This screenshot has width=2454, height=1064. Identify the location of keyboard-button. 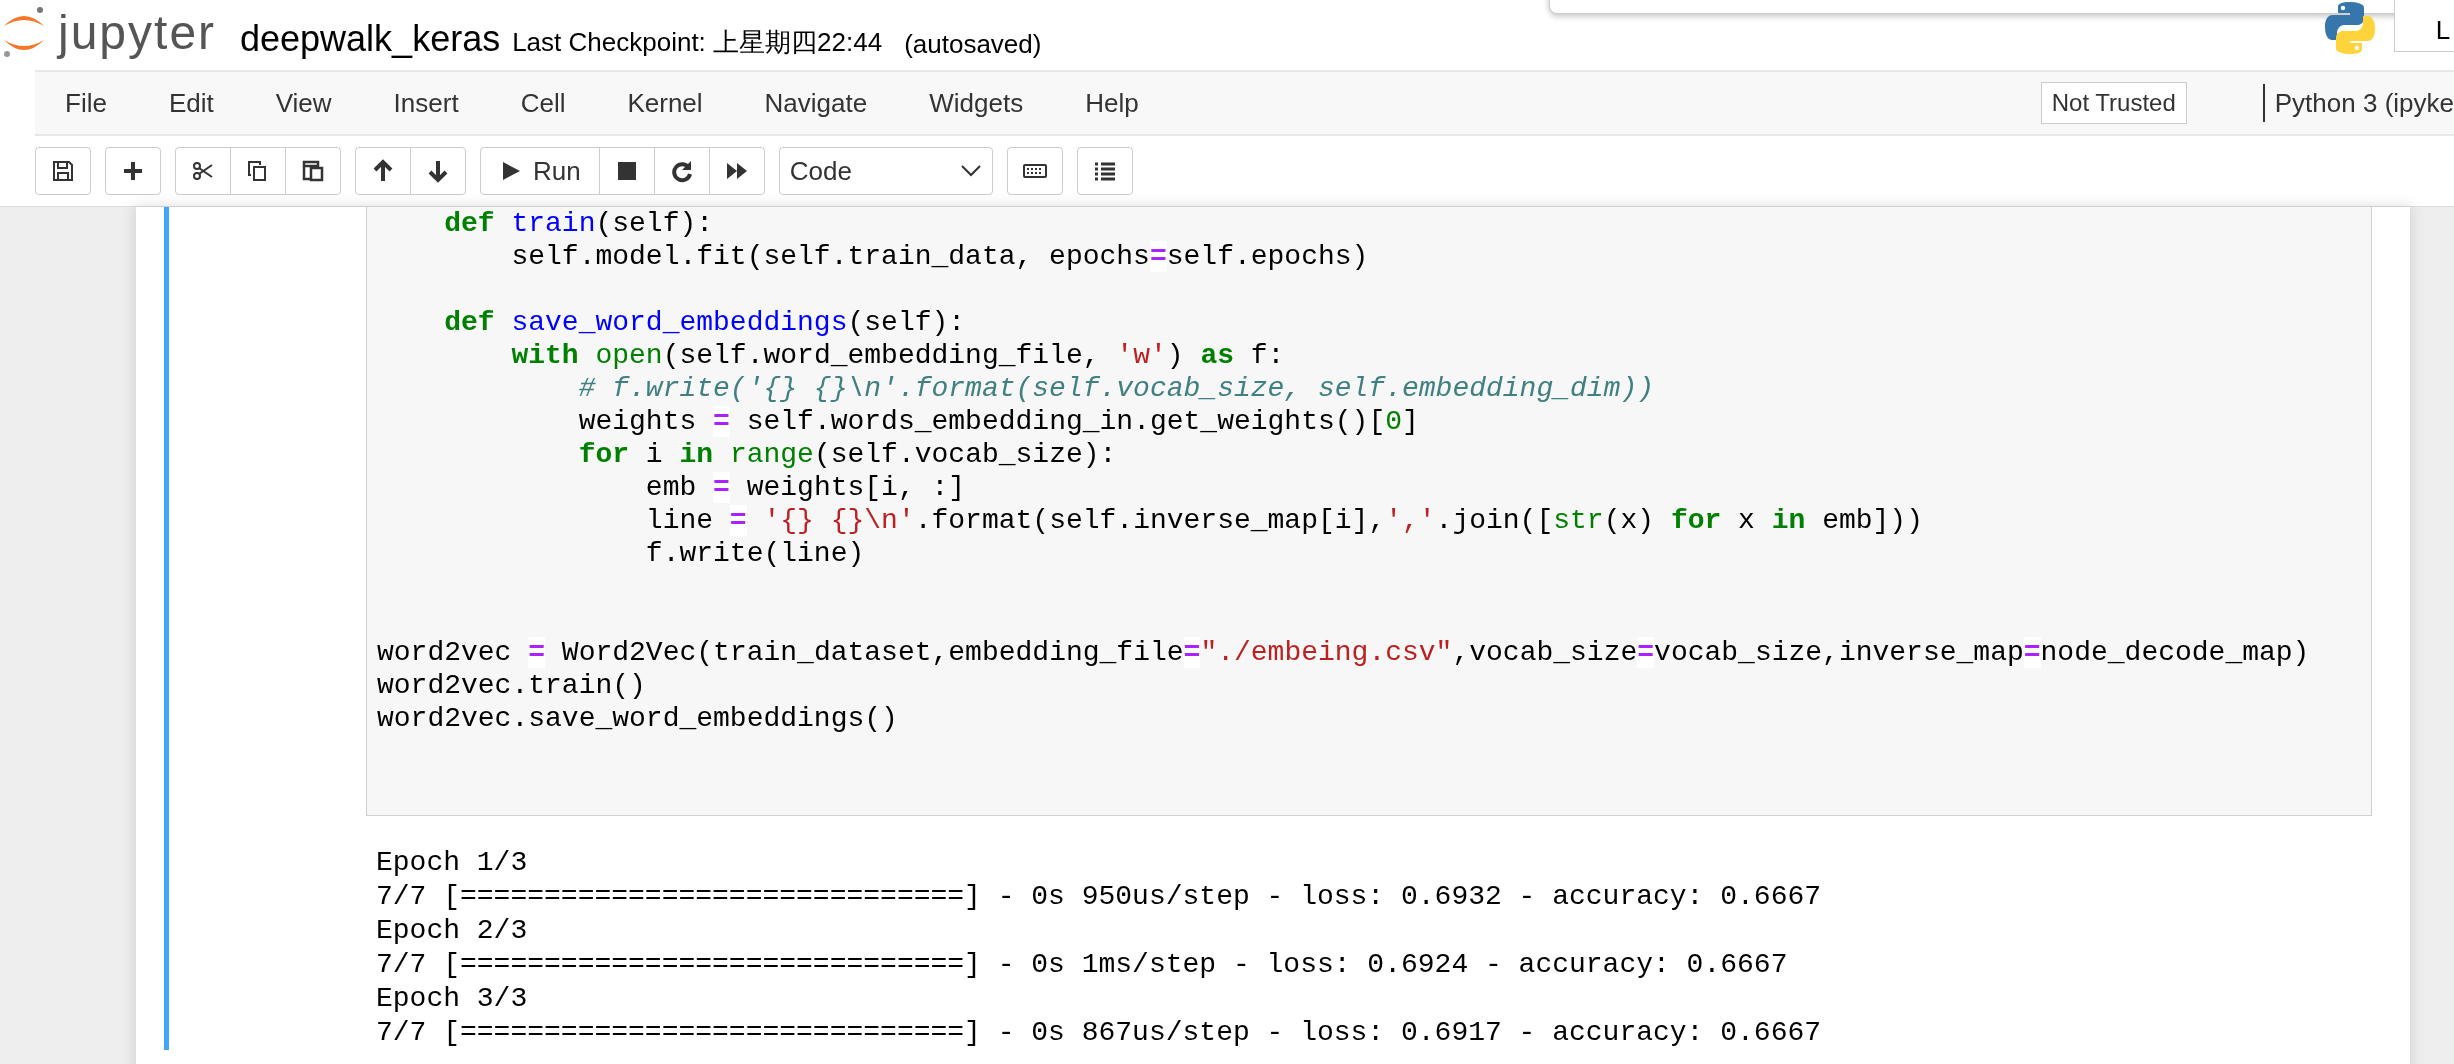
(1034, 171).